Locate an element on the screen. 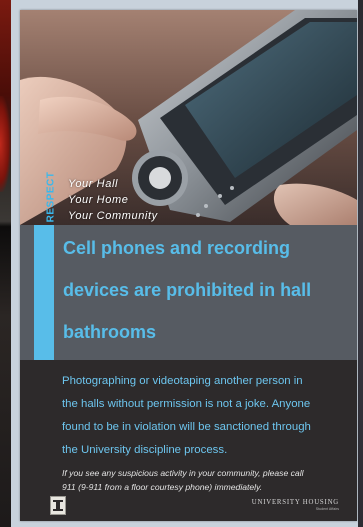 This screenshot has height=527, width=363. headline-line: devices are prohibited in hall is located at coordinates (187, 290).